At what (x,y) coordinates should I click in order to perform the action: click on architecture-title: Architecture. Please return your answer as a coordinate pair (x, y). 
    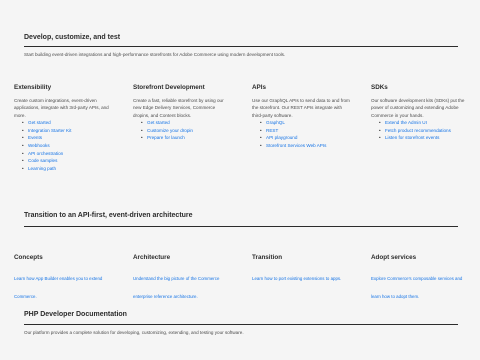
    Looking at the image, I should click on (152, 257).